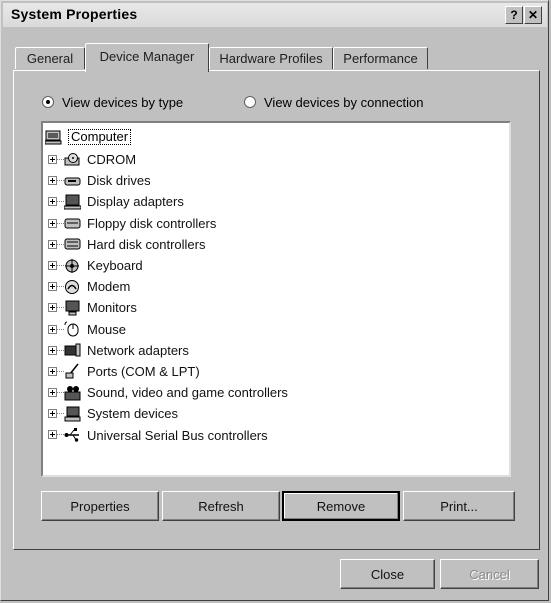  I want to click on tree-item-label: Display adapters, so click(135, 202).